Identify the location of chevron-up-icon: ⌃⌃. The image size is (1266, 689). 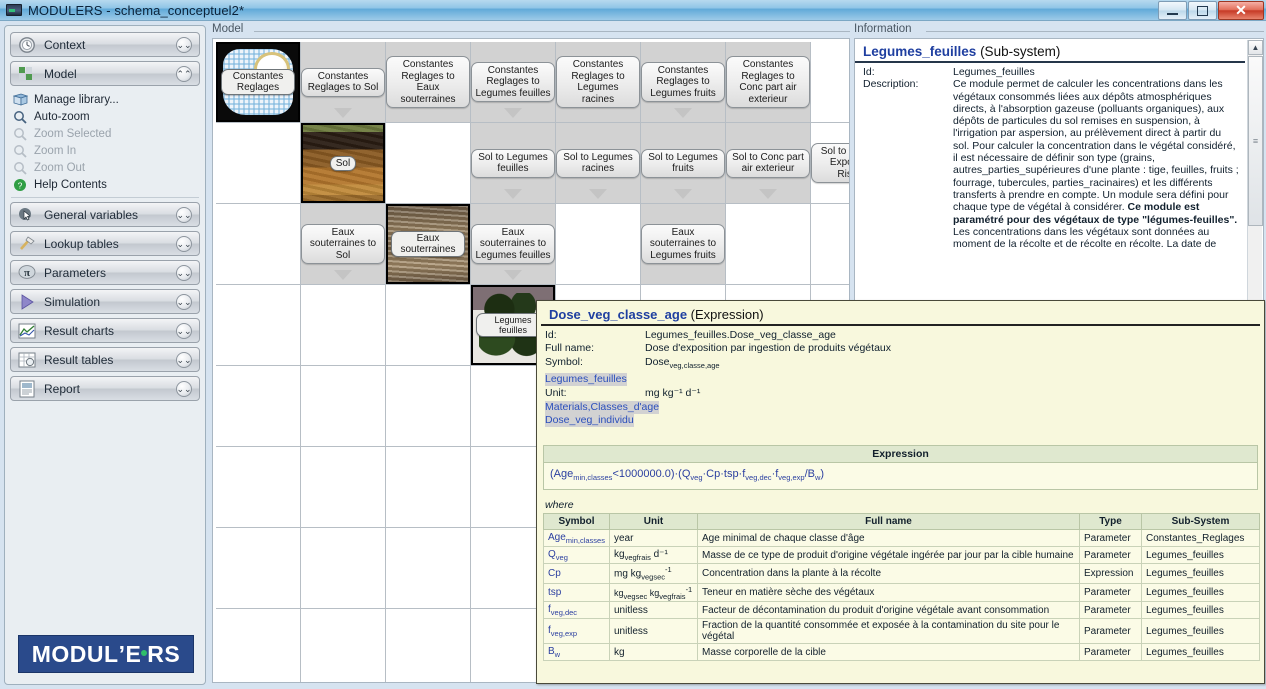
(184, 74).